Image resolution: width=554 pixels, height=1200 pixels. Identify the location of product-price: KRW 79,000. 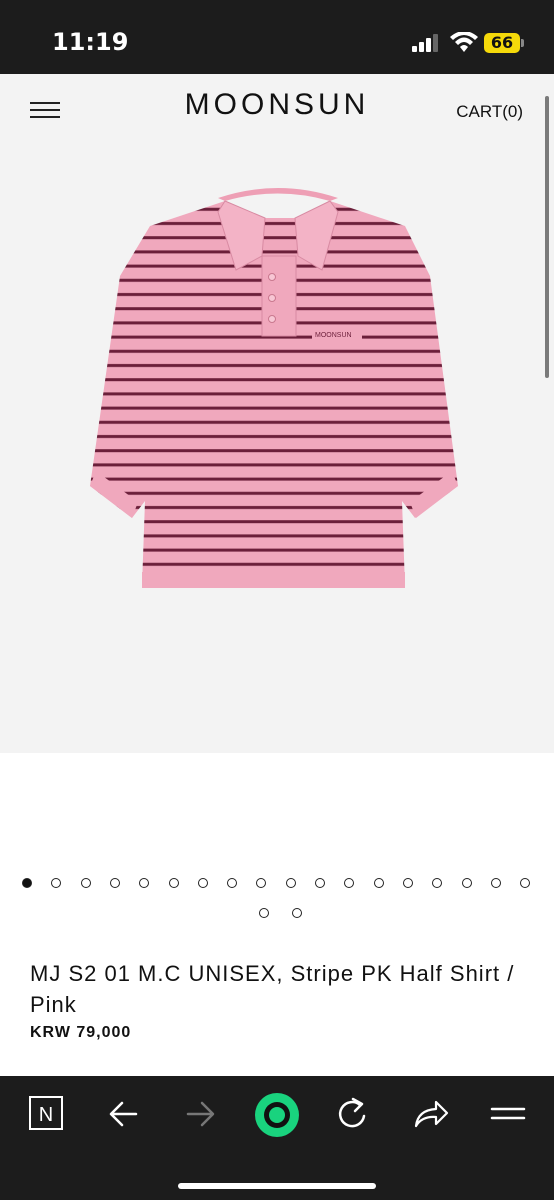
(81, 1032).